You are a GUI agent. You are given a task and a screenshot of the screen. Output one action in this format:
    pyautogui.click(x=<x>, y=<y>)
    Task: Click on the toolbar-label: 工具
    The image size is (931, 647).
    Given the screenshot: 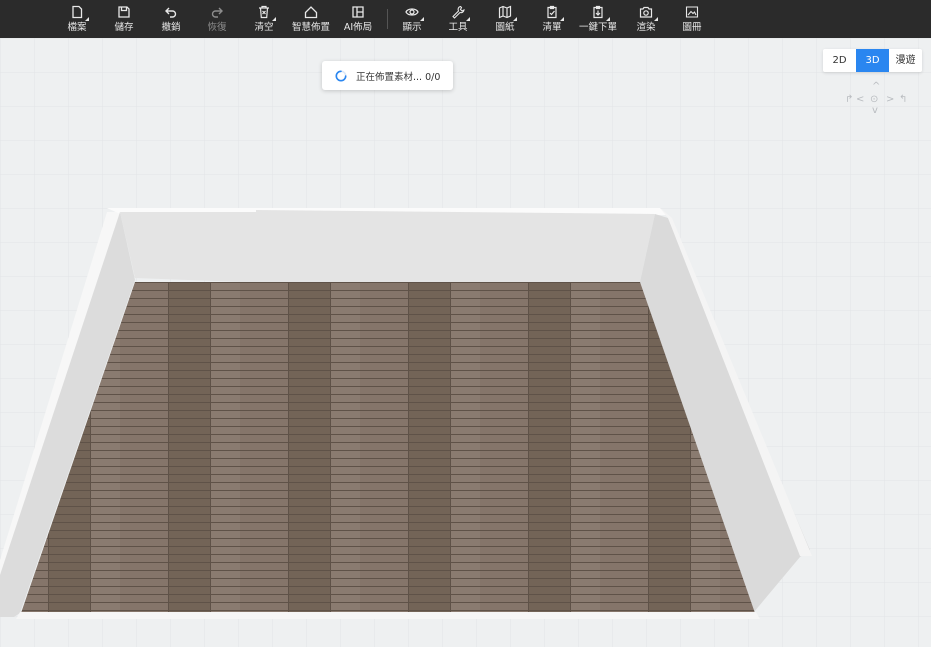 What is the action you would take?
    pyautogui.click(x=458, y=27)
    